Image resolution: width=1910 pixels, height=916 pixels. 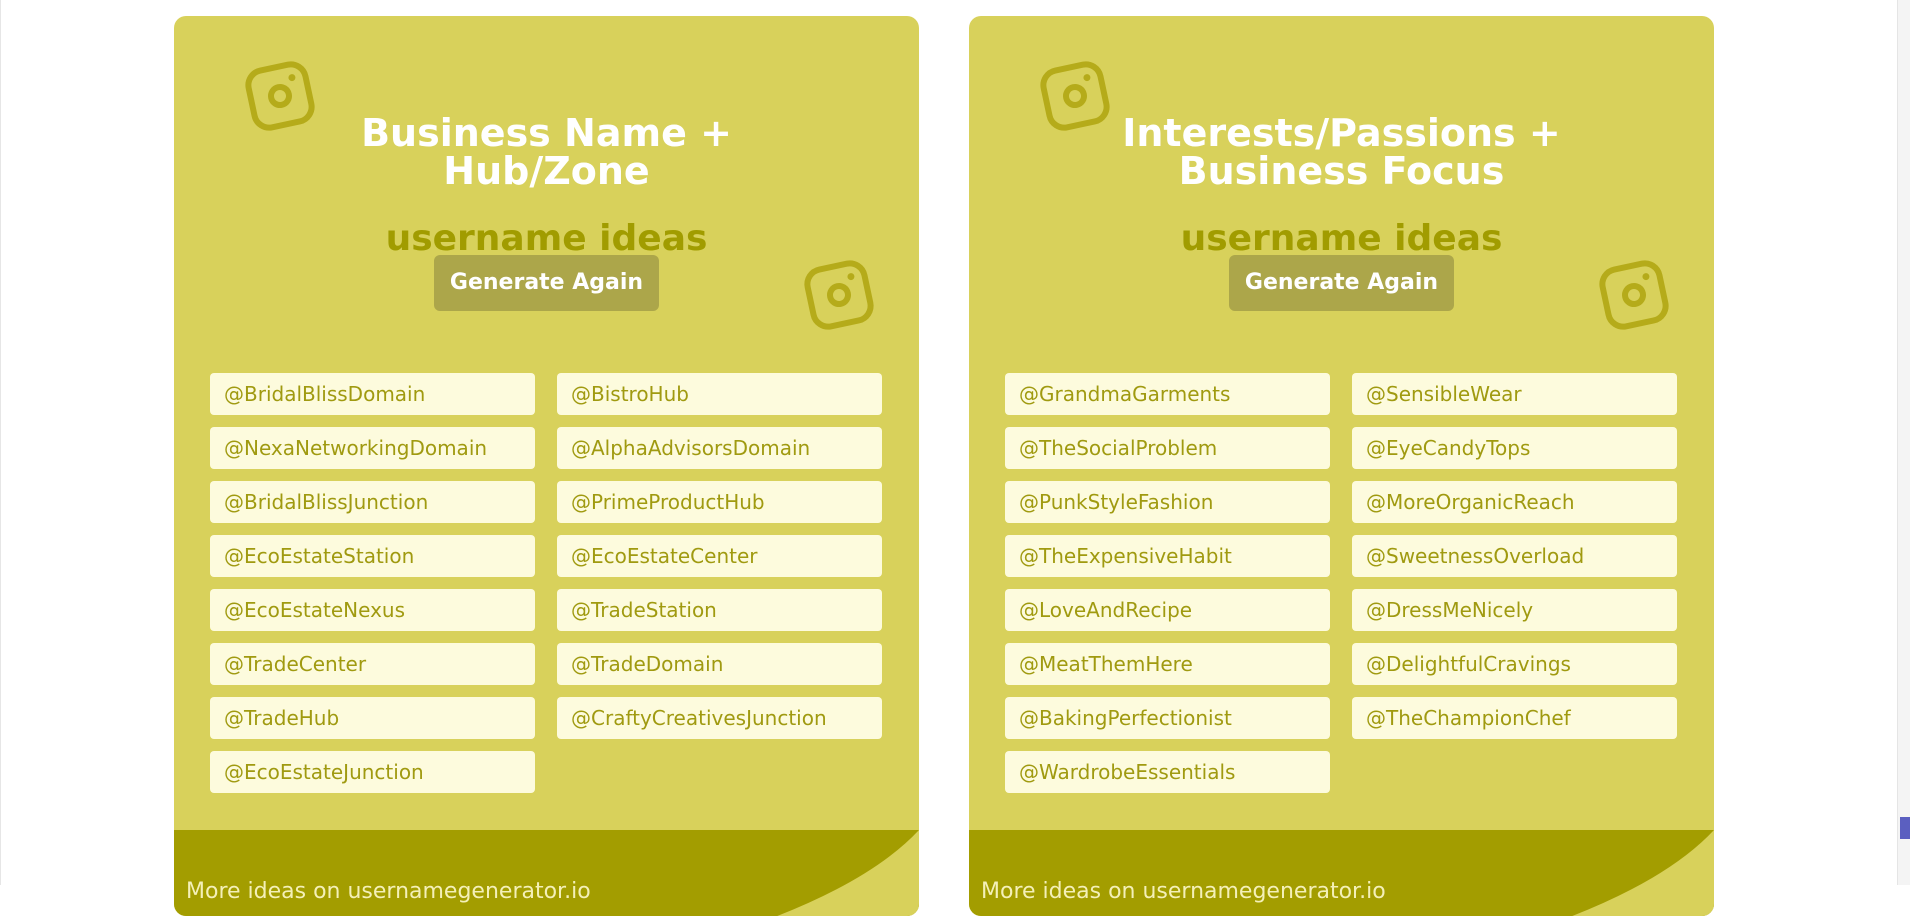 I want to click on side-widget-tab, so click(x=1905, y=828).